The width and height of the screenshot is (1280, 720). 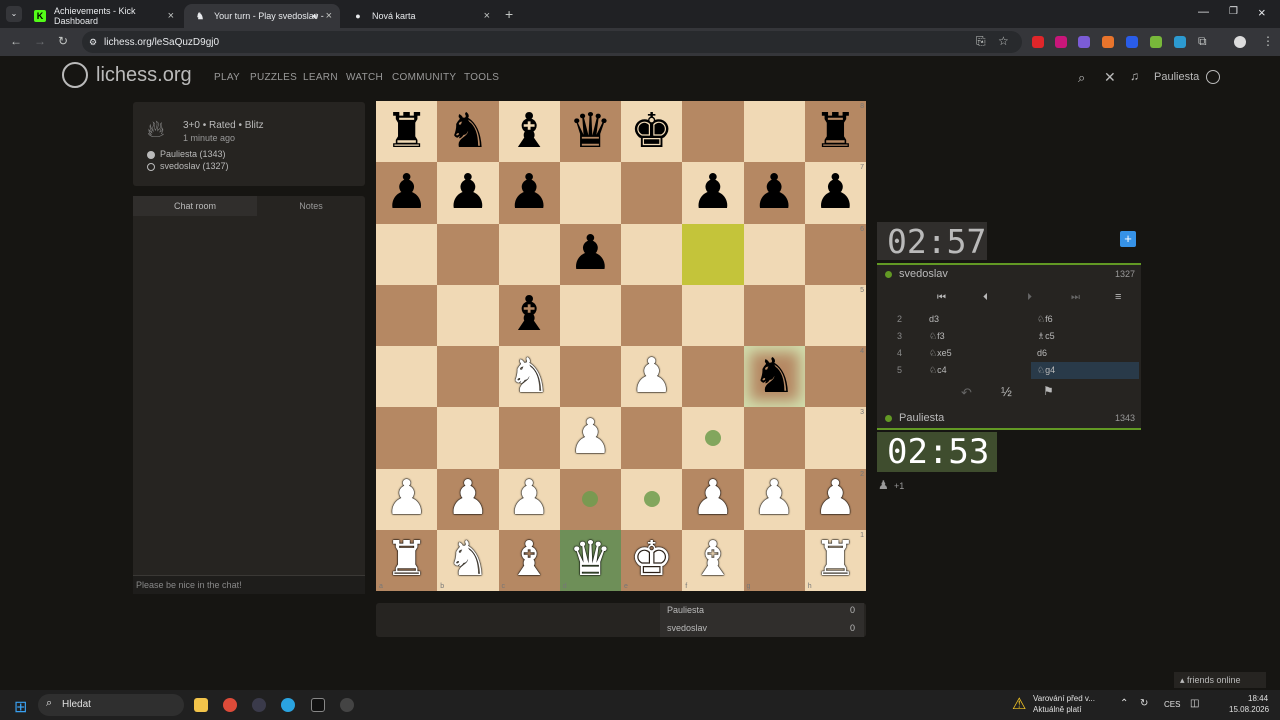 I want to click on board-square-d2, so click(x=590, y=499).